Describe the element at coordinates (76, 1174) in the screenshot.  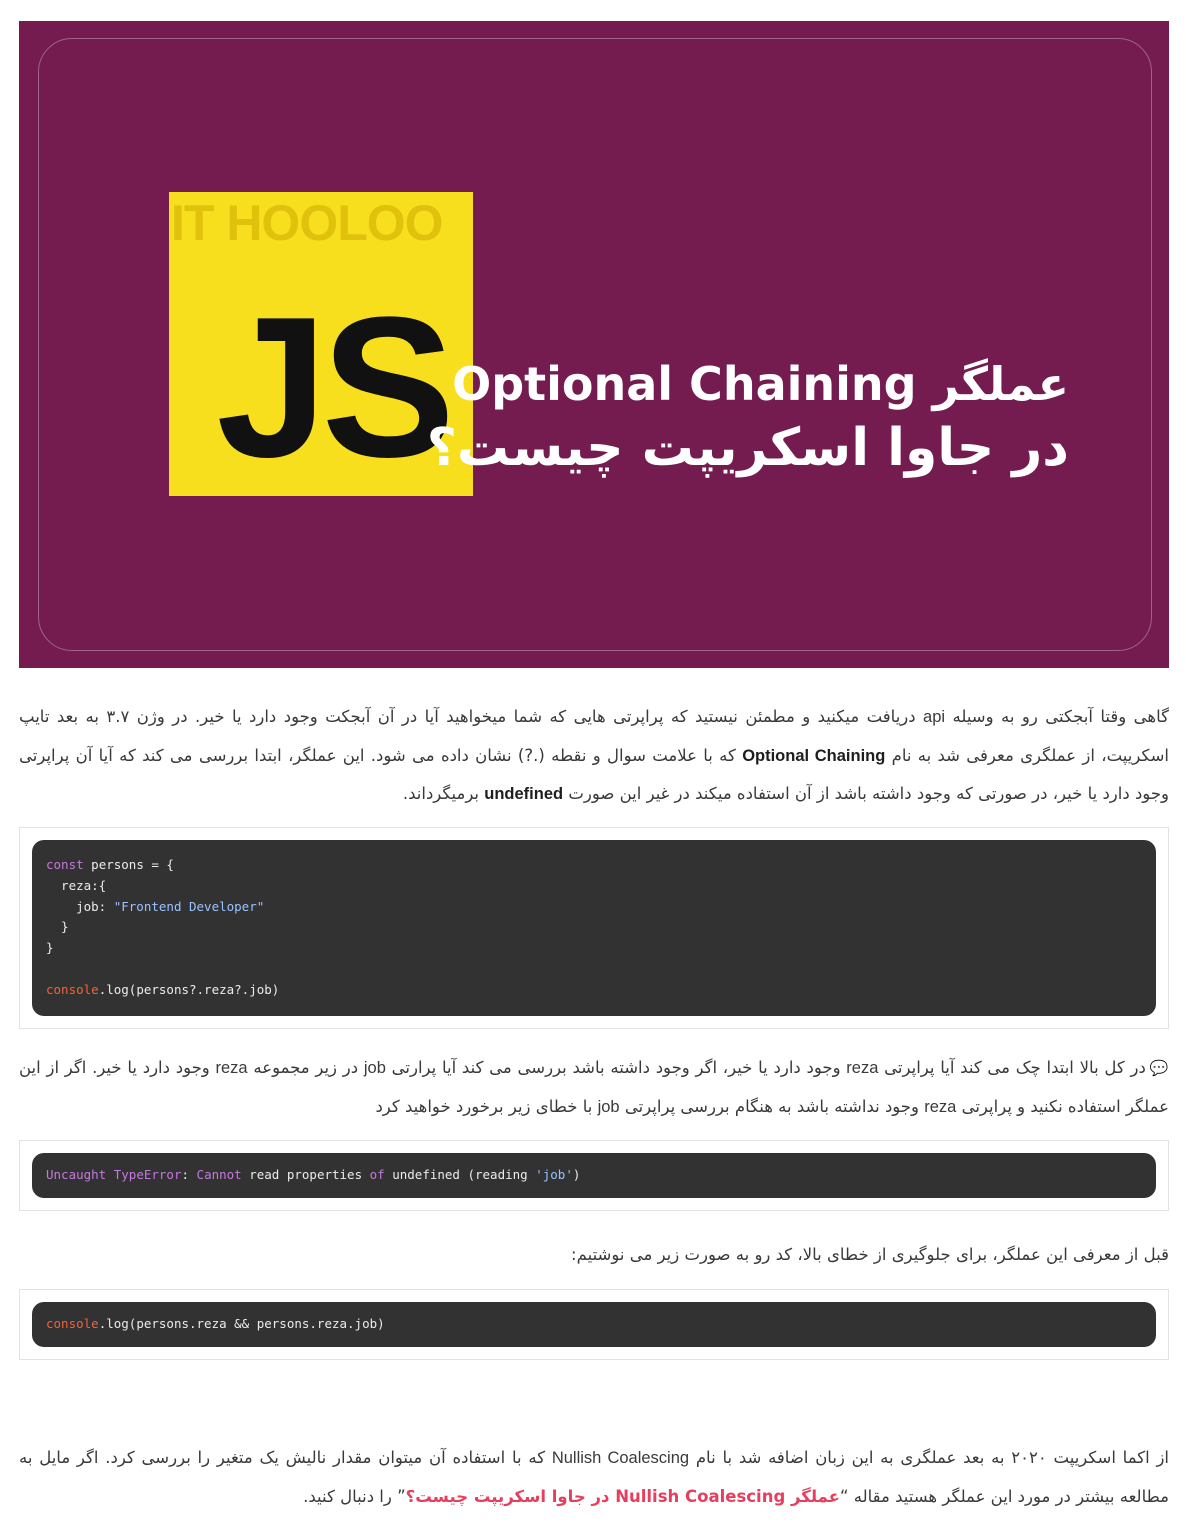
I see `code-keyword: Uncaught` at that location.